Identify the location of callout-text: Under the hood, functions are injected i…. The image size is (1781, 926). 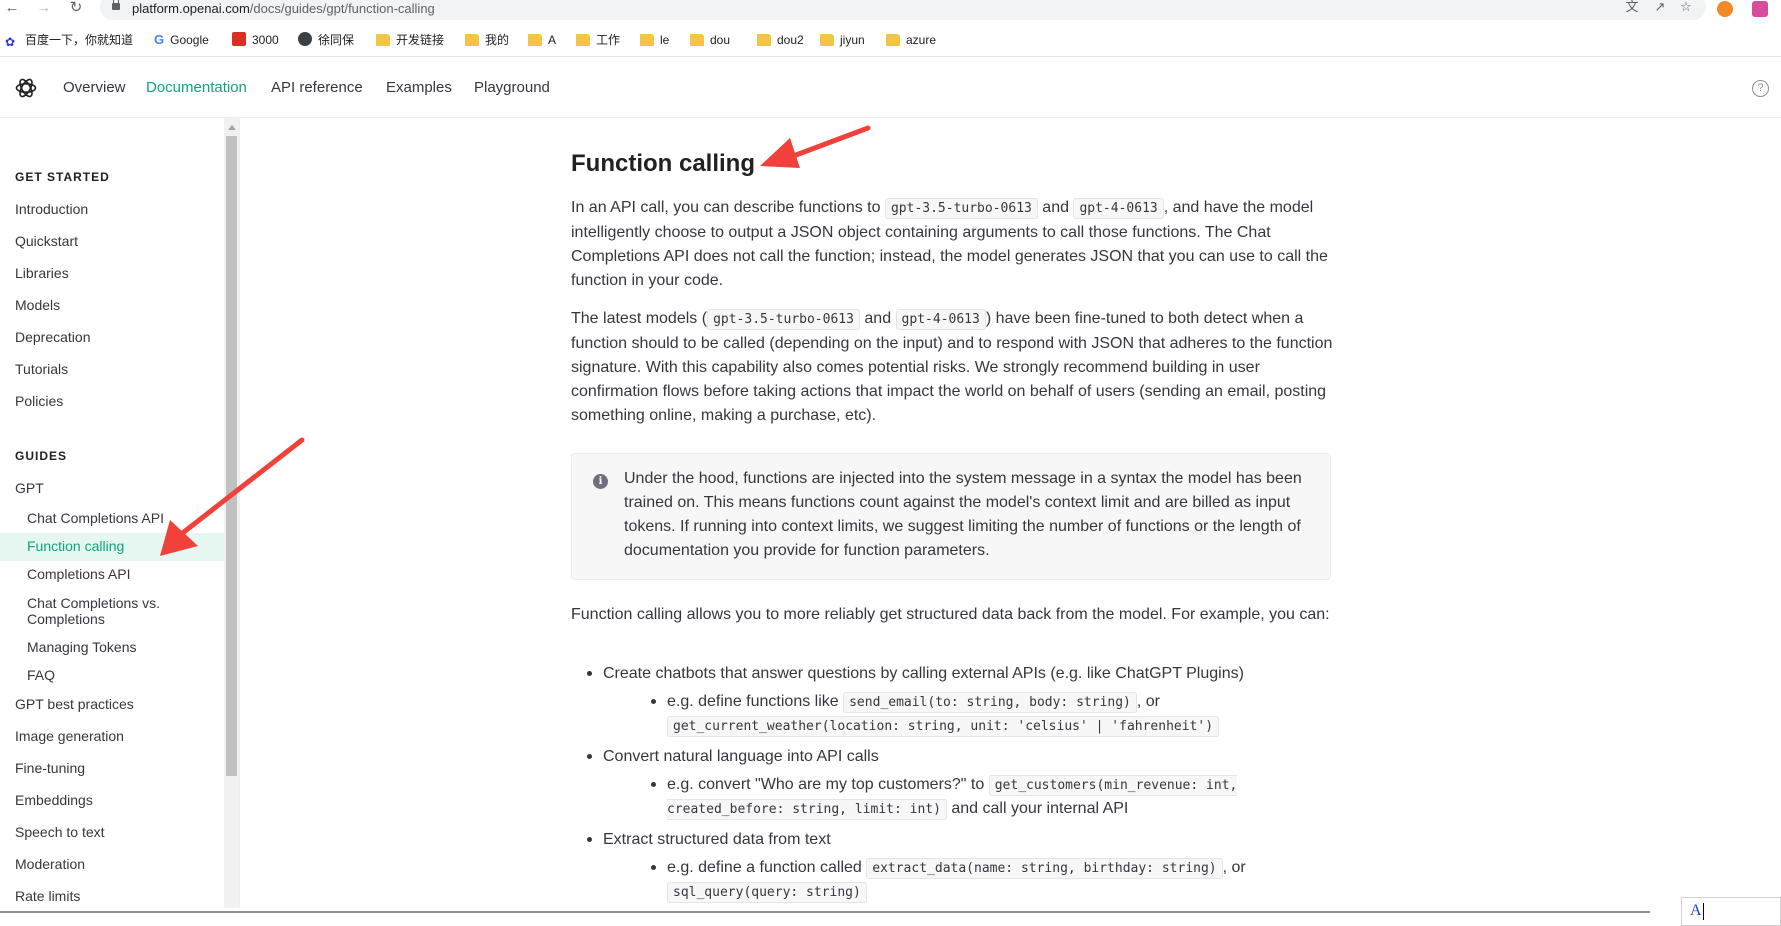
(963, 514).